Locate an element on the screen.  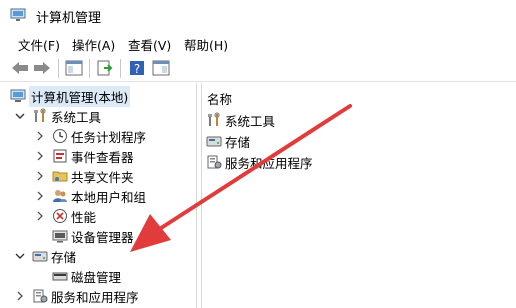
column-header-name: 名称 is located at coordinates (219, 98).